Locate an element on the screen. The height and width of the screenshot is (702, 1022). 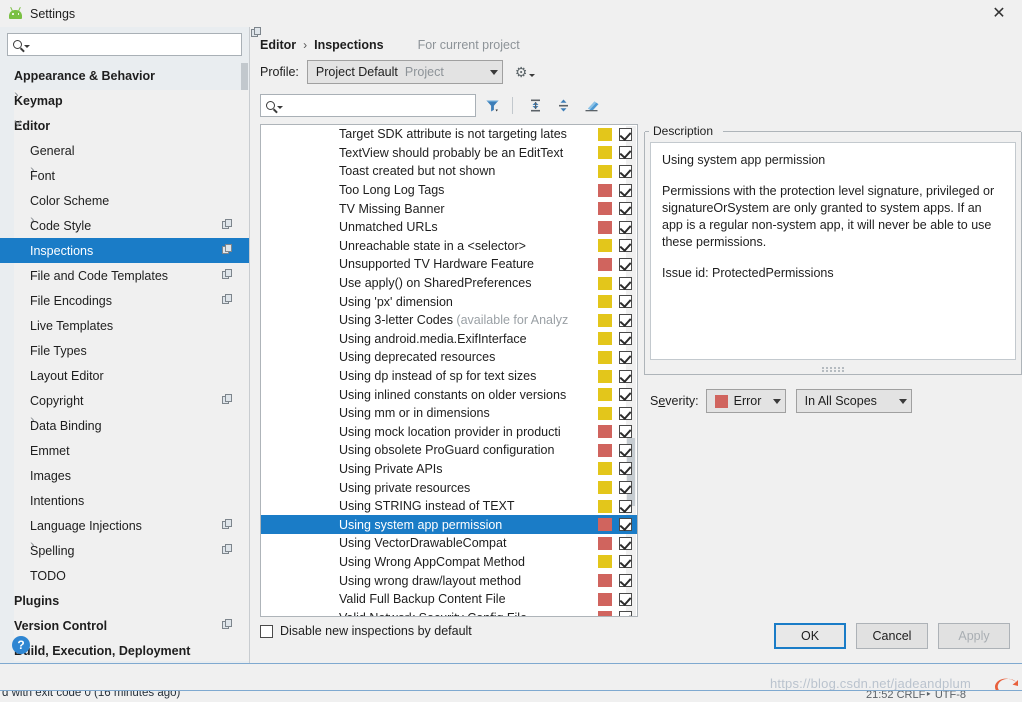
breadcrumb-parent: Editor is located at coordinates (278, 45).